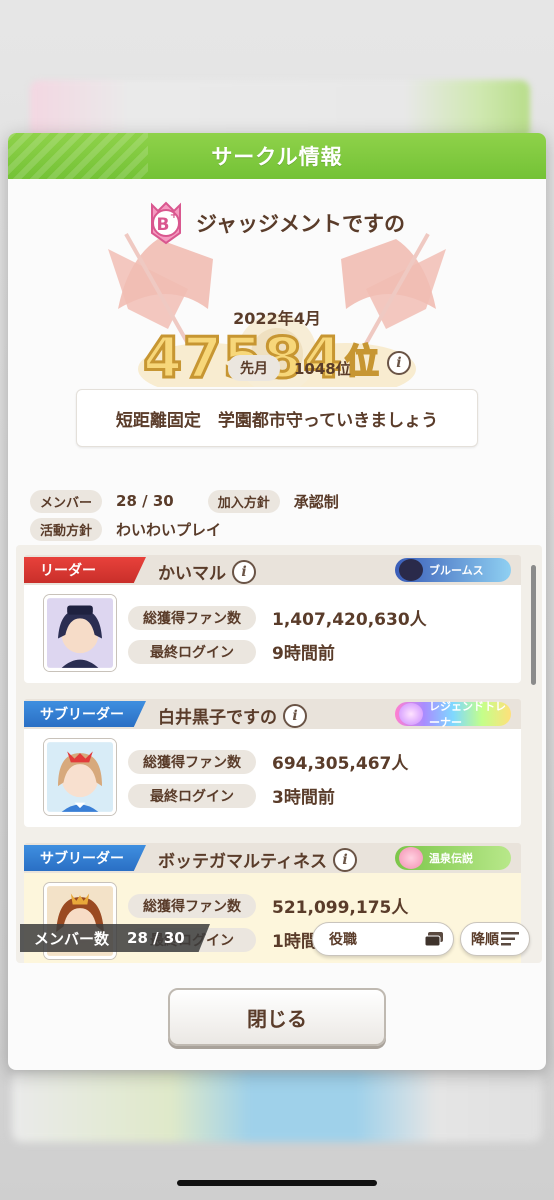 This screenshot has width=554, height=1200. I want to click on circle-name: ジャッジメントですの, so click(300, 224).